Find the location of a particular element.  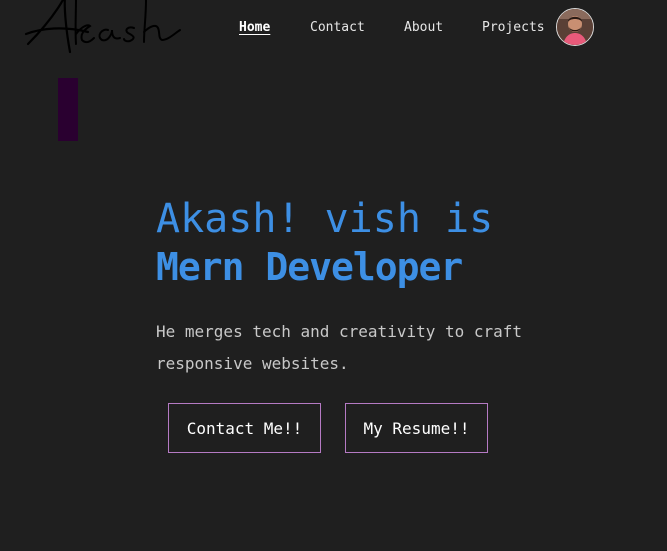

contact-me-button: Contact Me!! is located at coordinates (244, 428).